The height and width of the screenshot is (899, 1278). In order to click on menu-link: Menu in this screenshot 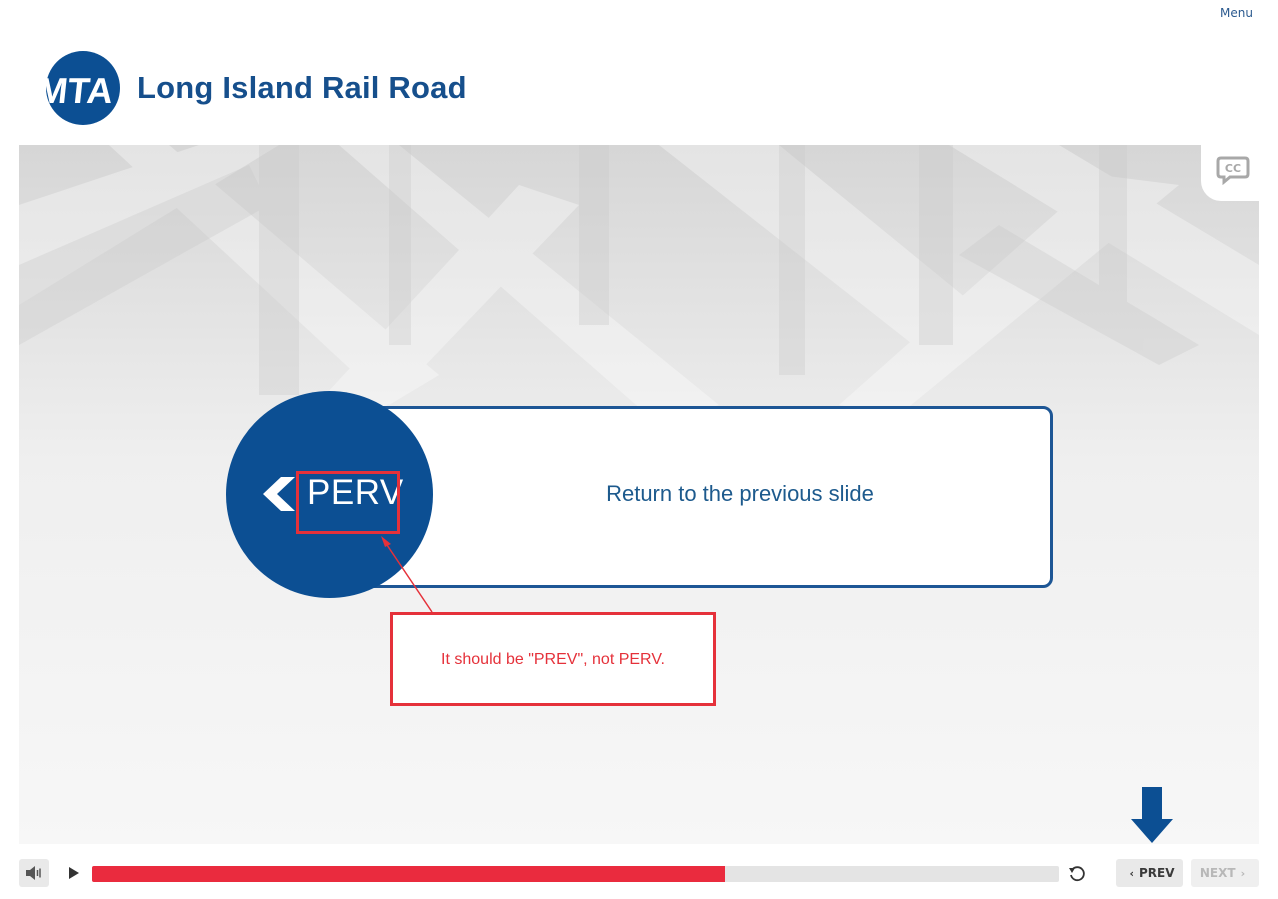, I will do `click(1236, 13)`.